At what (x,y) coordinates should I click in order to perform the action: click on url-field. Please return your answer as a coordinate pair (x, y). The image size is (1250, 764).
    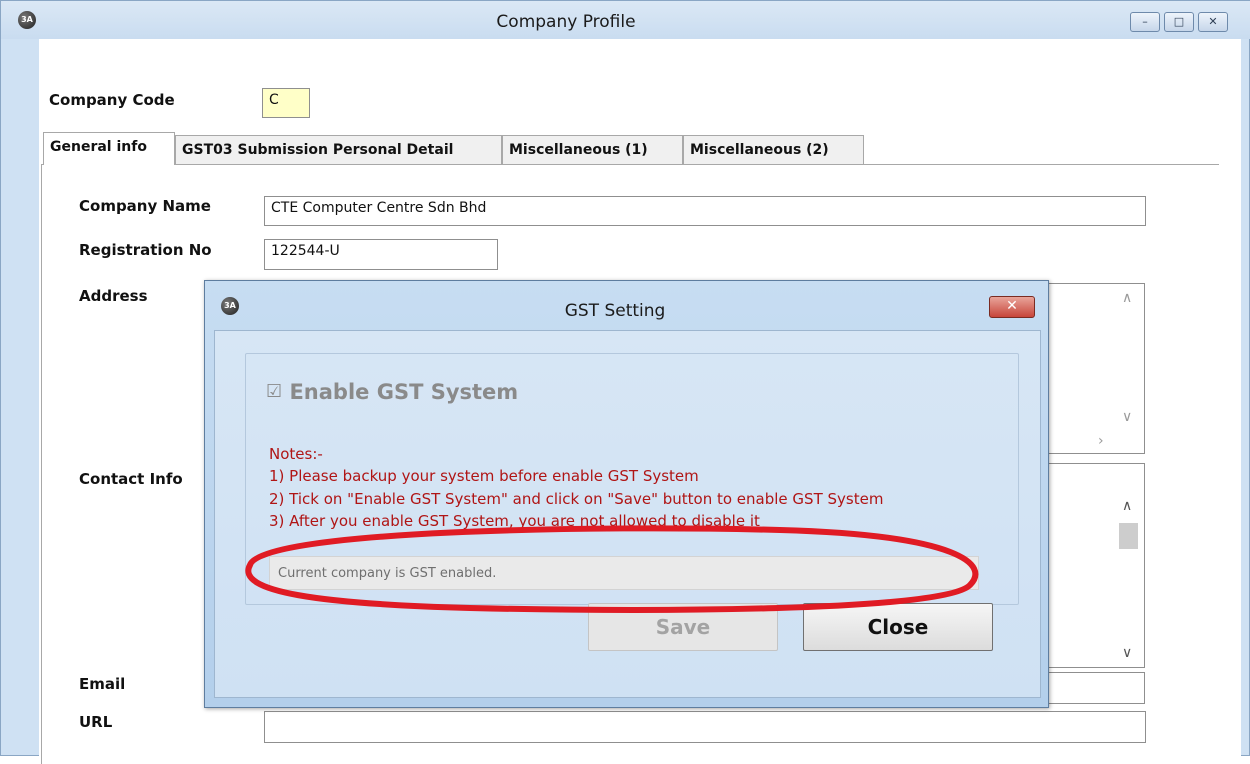
    Looking at the image, I should click on (705, 727).